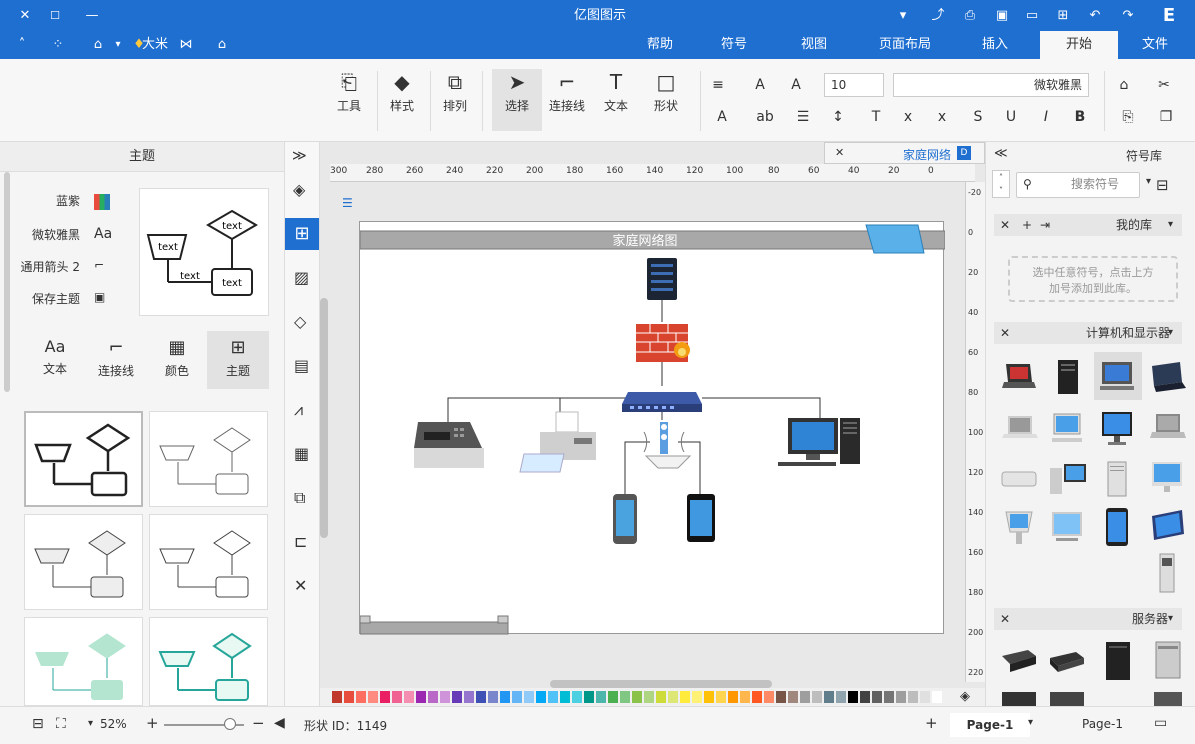  Describe the element at coordinates (449, 445) in the screenshot. I see `fax-machine-icon` at that location.